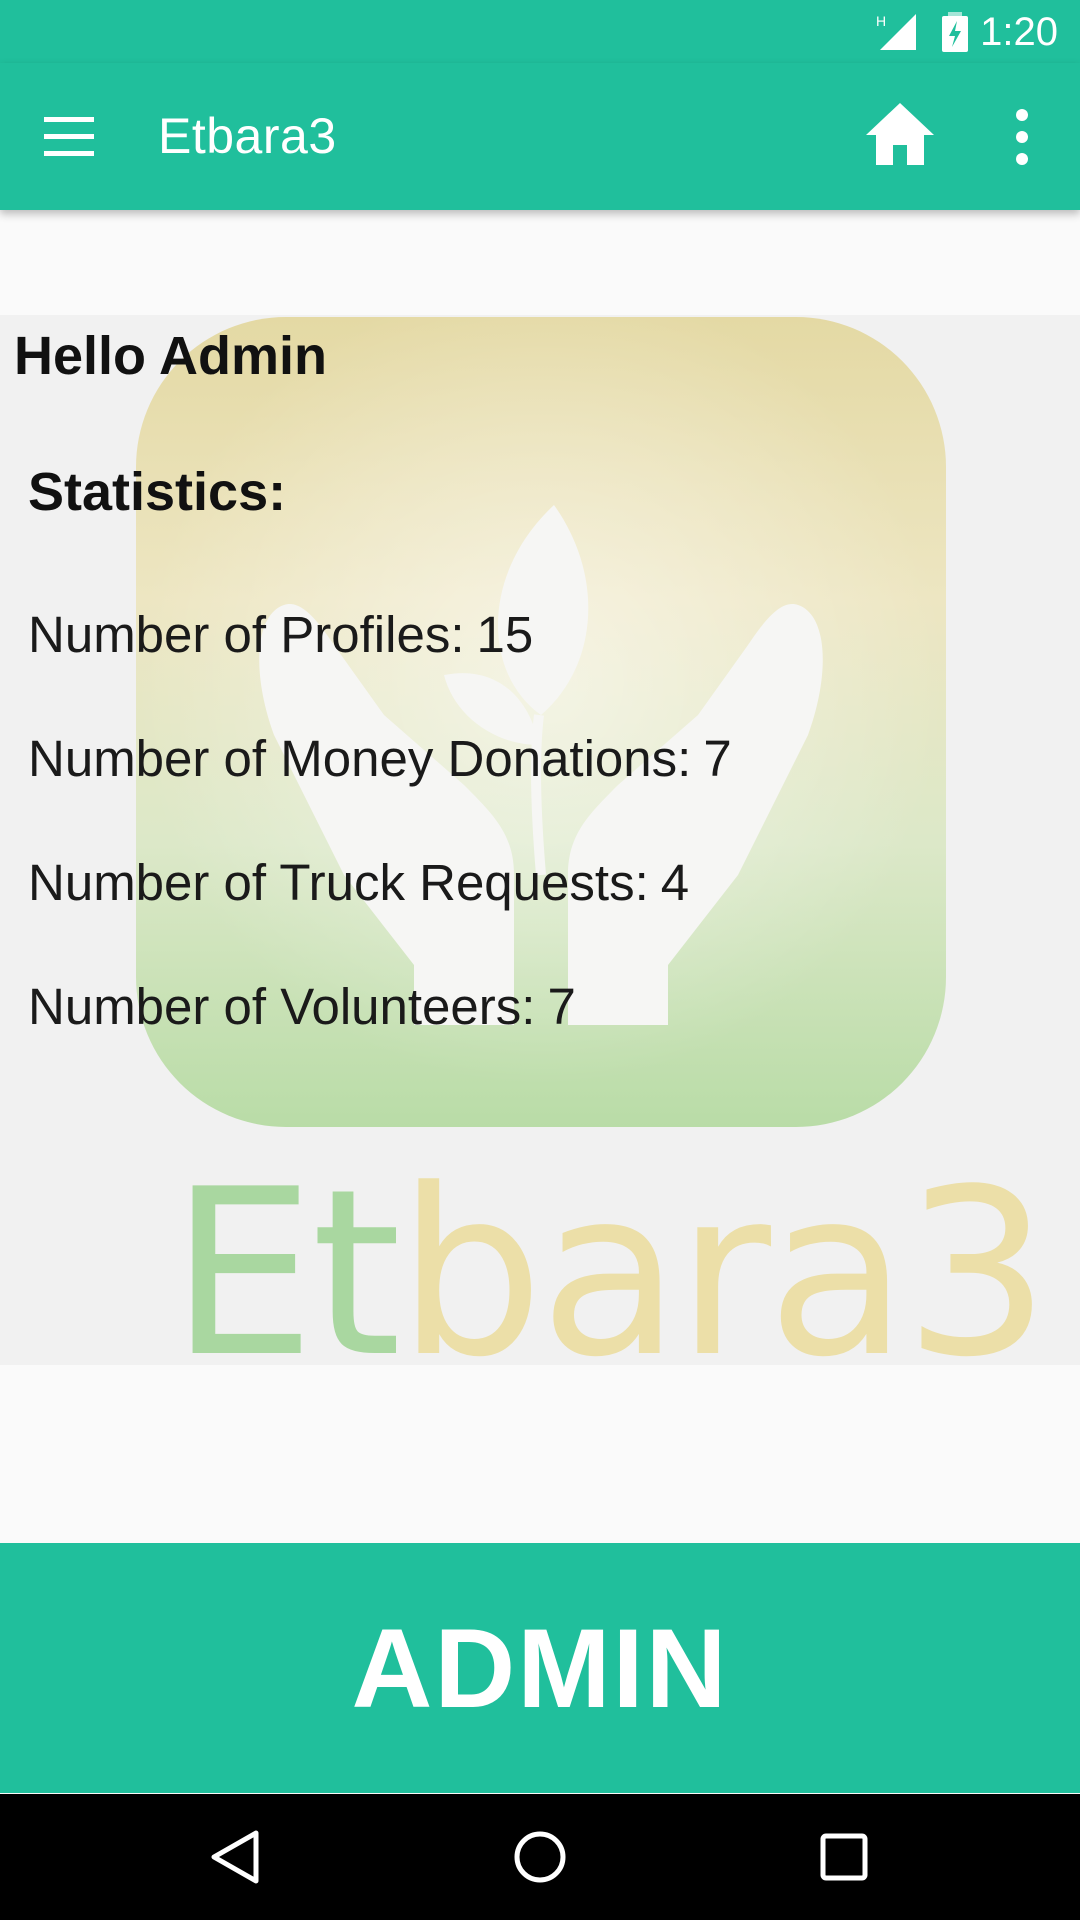 This screenshot has height=1920, width=1080. I want to click on battery-charging-icon, so click(955, 32).